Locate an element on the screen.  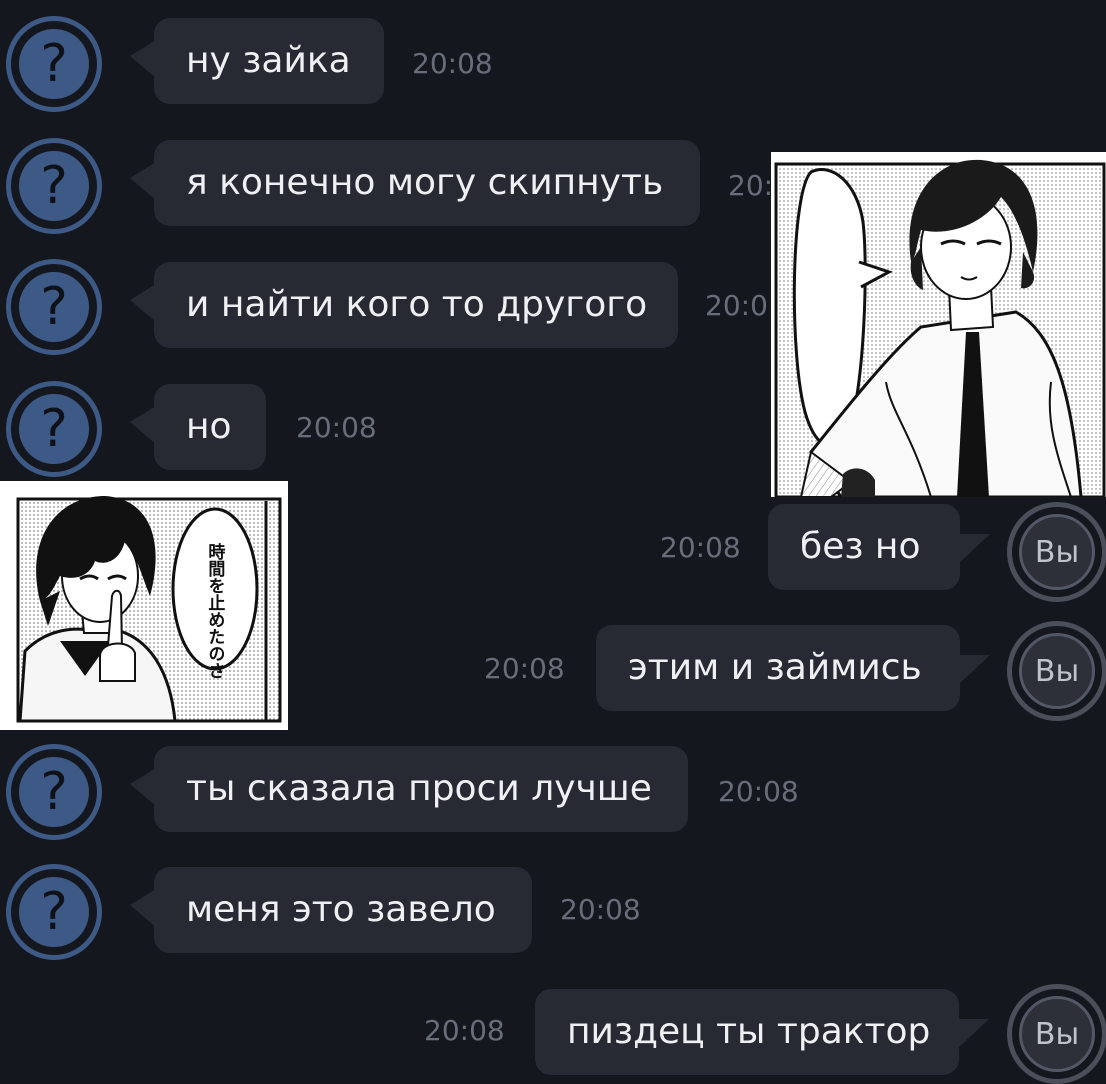
manga-boy-illustration is located at coordinates (149, 609).